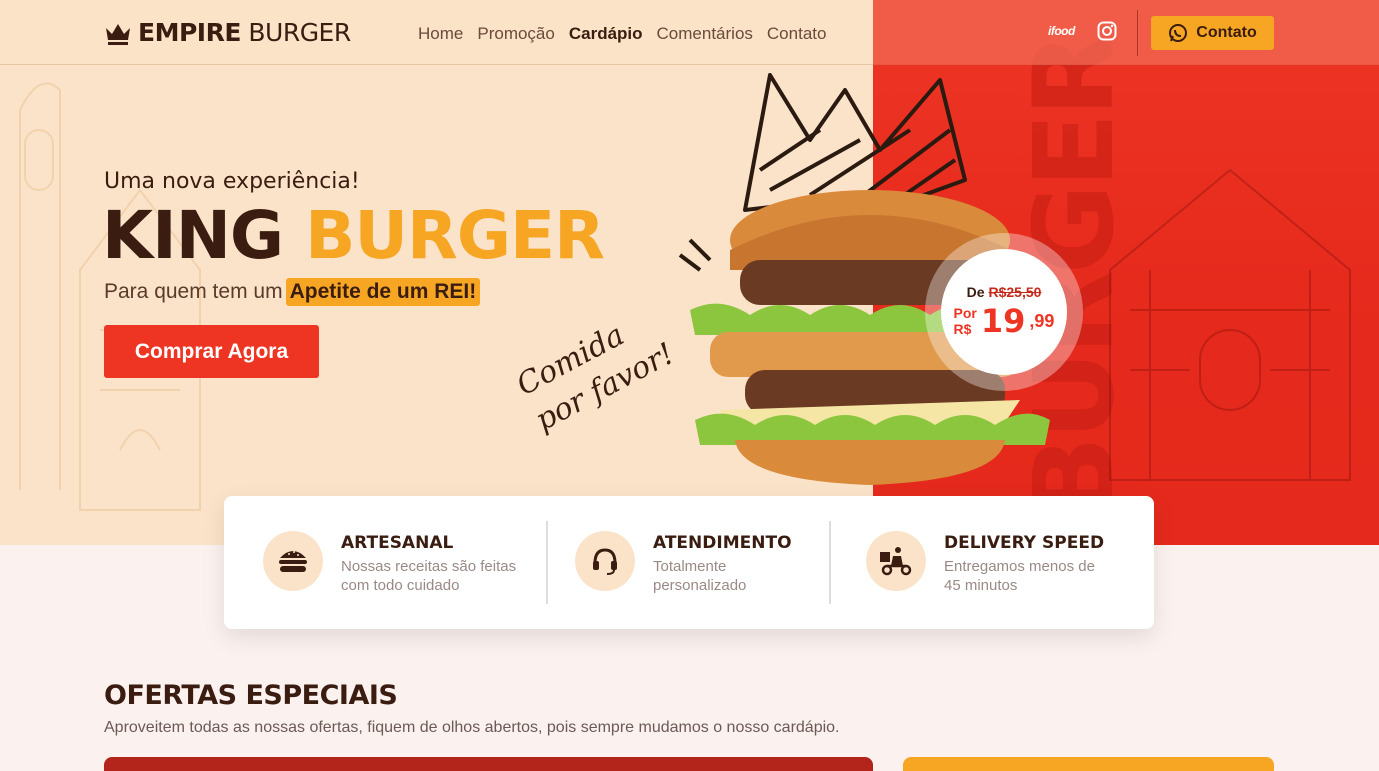 This screenshot has width=1379, height=771. I want to click on nav-cardapio: Cardápio, so click(606, 34).